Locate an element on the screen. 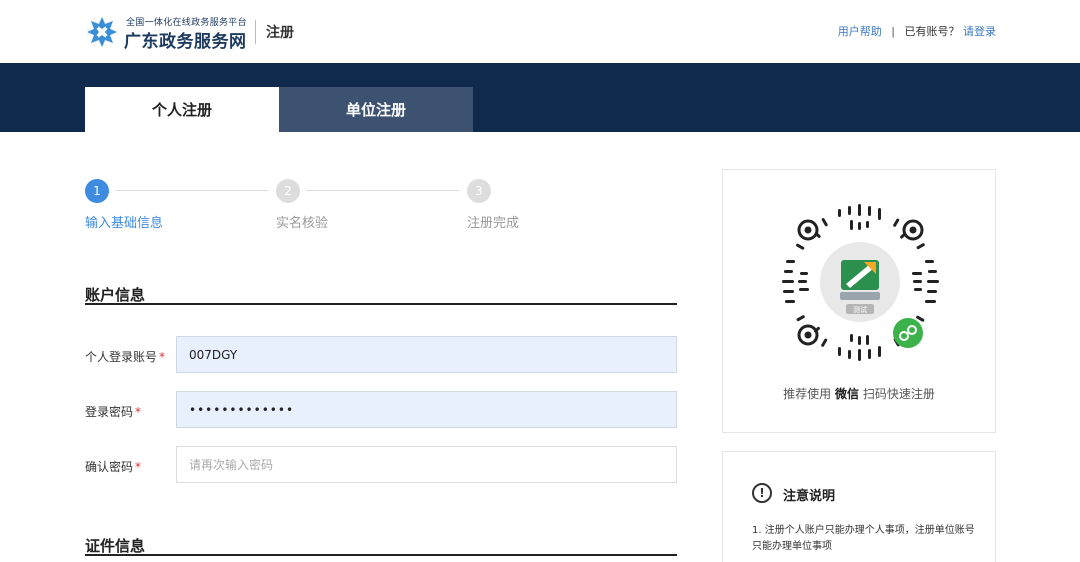  account-input is located at coordinates (426, 354).